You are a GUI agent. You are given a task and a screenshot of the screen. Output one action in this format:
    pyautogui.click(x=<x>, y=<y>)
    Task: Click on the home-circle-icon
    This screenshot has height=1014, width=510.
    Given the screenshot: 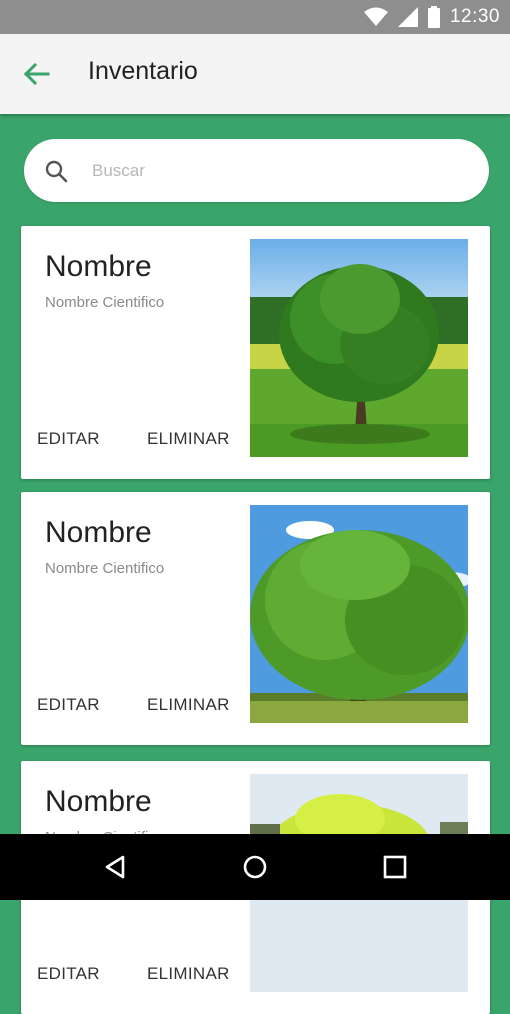 What is the action you would take?
    pyautogui.click(x=255, y=867)
    